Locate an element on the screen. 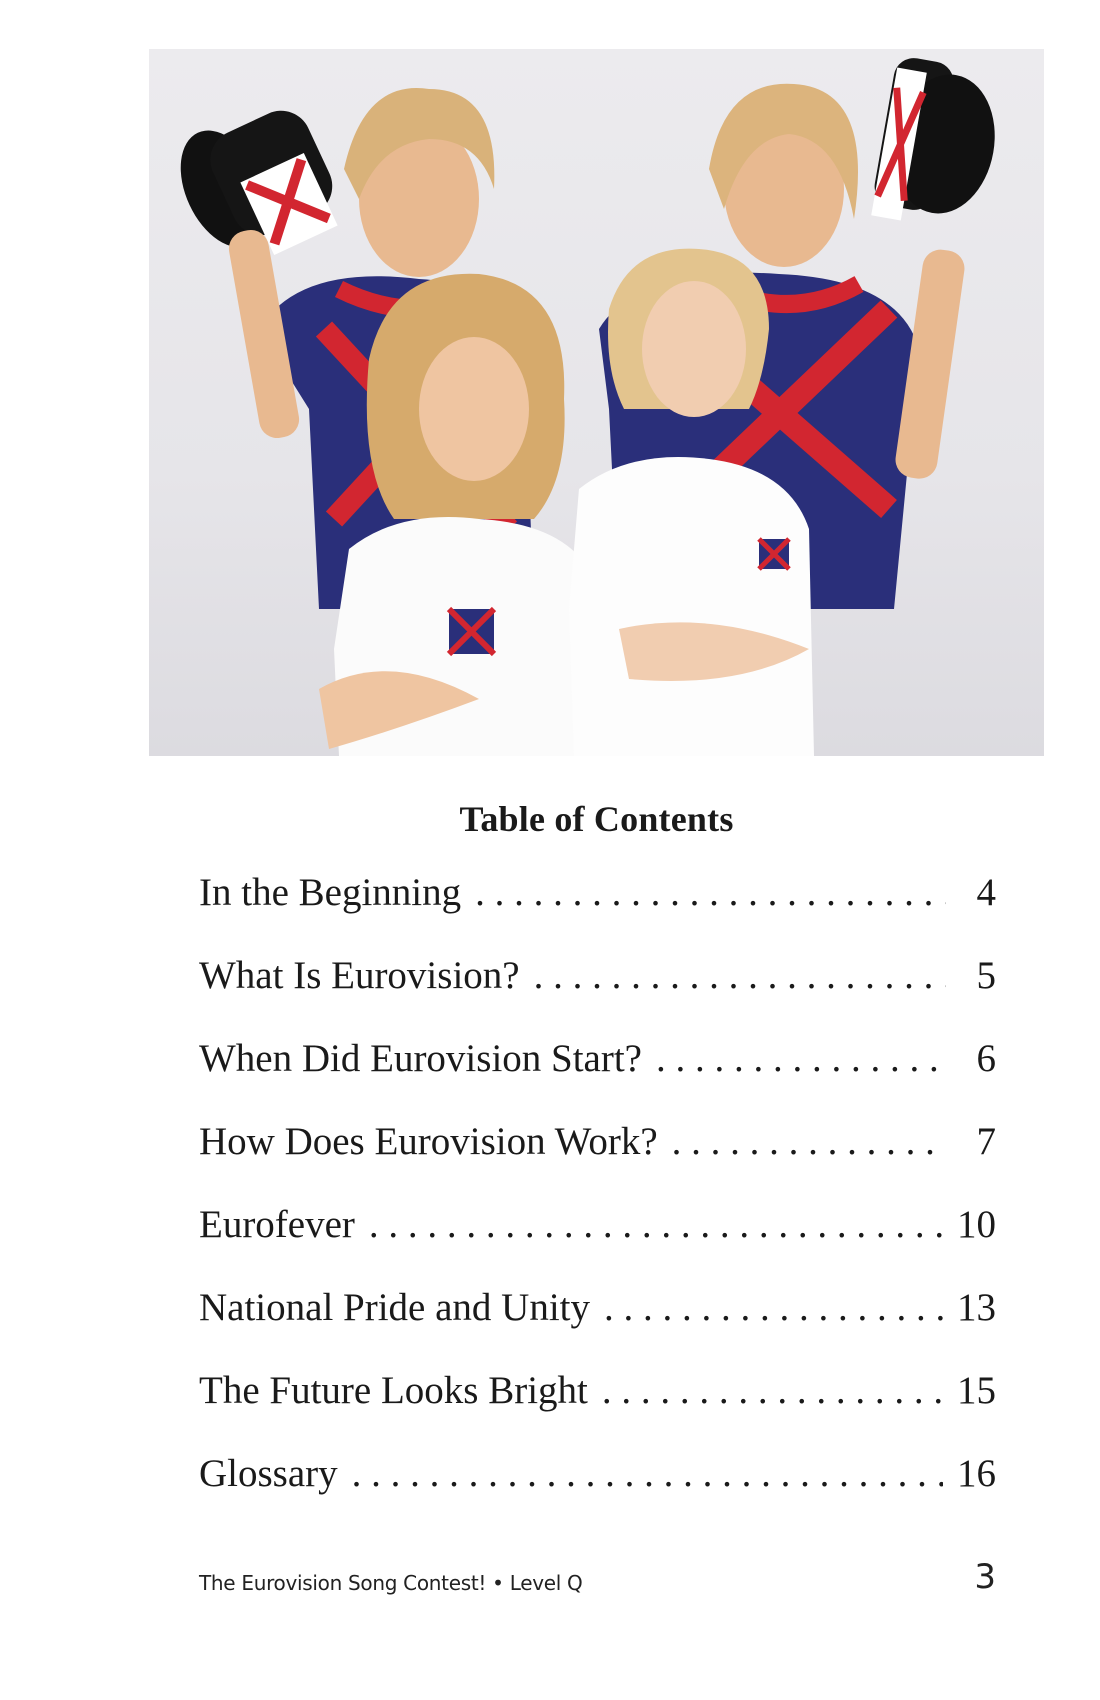 This screenshot has height=1700, width=1100. toc-entry-page: 13 is located at coordinates (976, 1307).